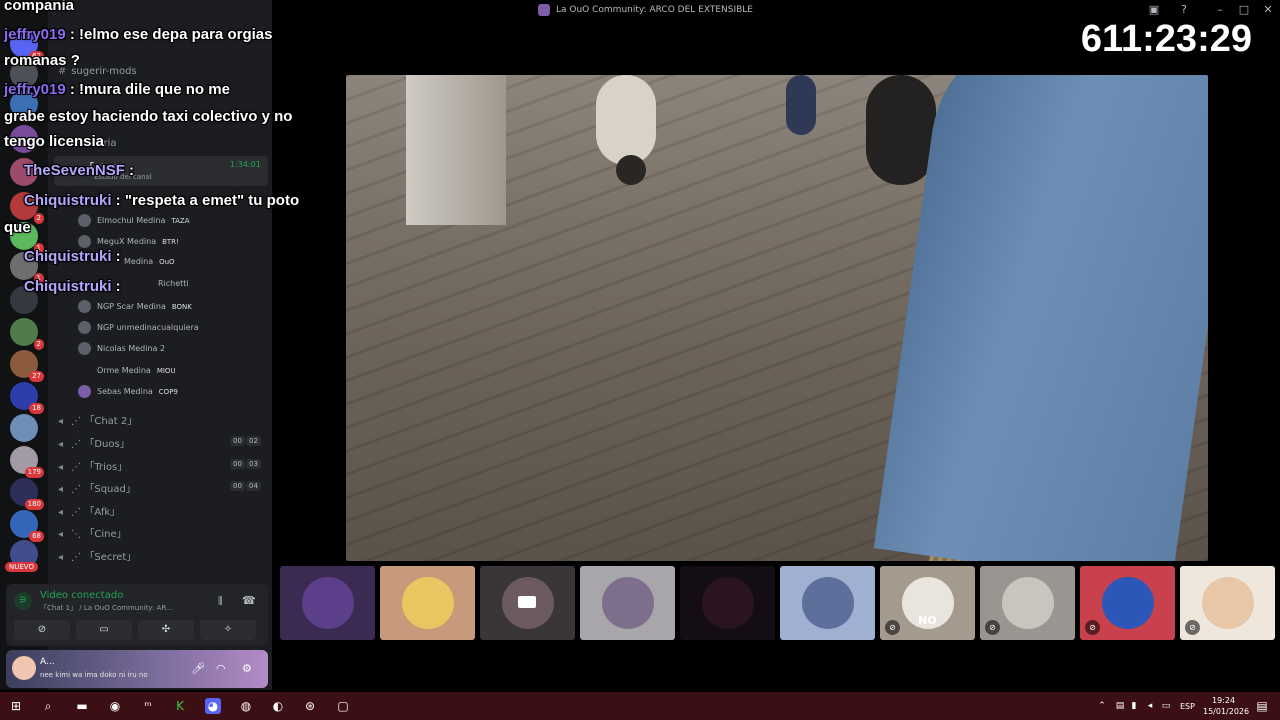  Describe the element at coordinates (148, 706) in the screenshot. I see `app-icon: ᵐ` at that location.